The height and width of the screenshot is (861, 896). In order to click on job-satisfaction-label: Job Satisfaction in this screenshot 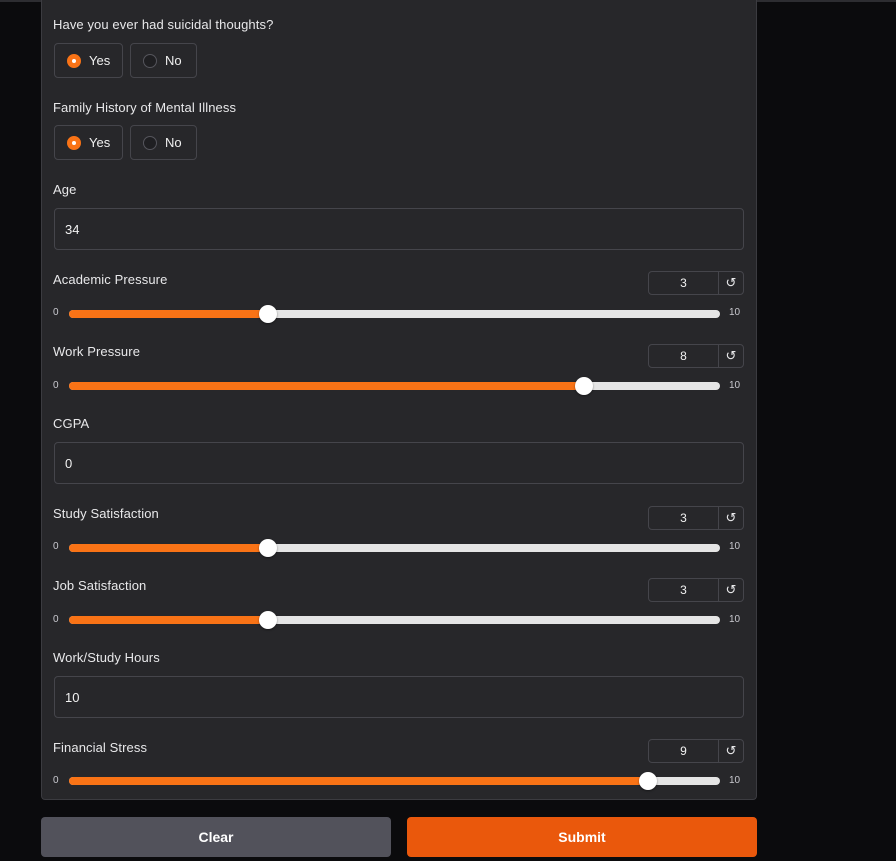, I will do `click(100, 585)`.